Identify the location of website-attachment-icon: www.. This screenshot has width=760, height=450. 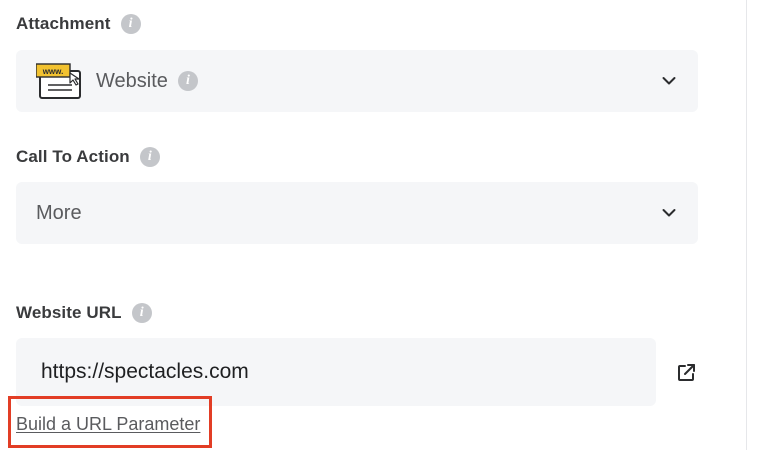
(58, 81).